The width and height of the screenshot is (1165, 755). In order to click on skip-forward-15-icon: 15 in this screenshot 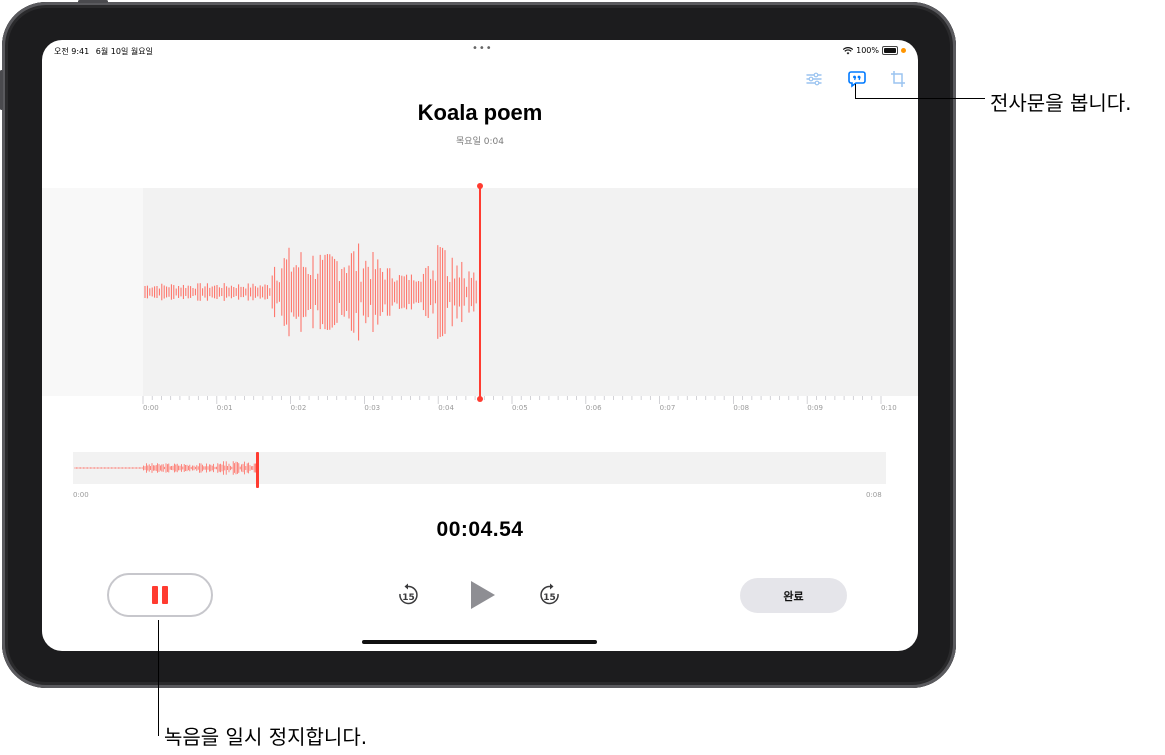, I will do `click(549, 594)`.